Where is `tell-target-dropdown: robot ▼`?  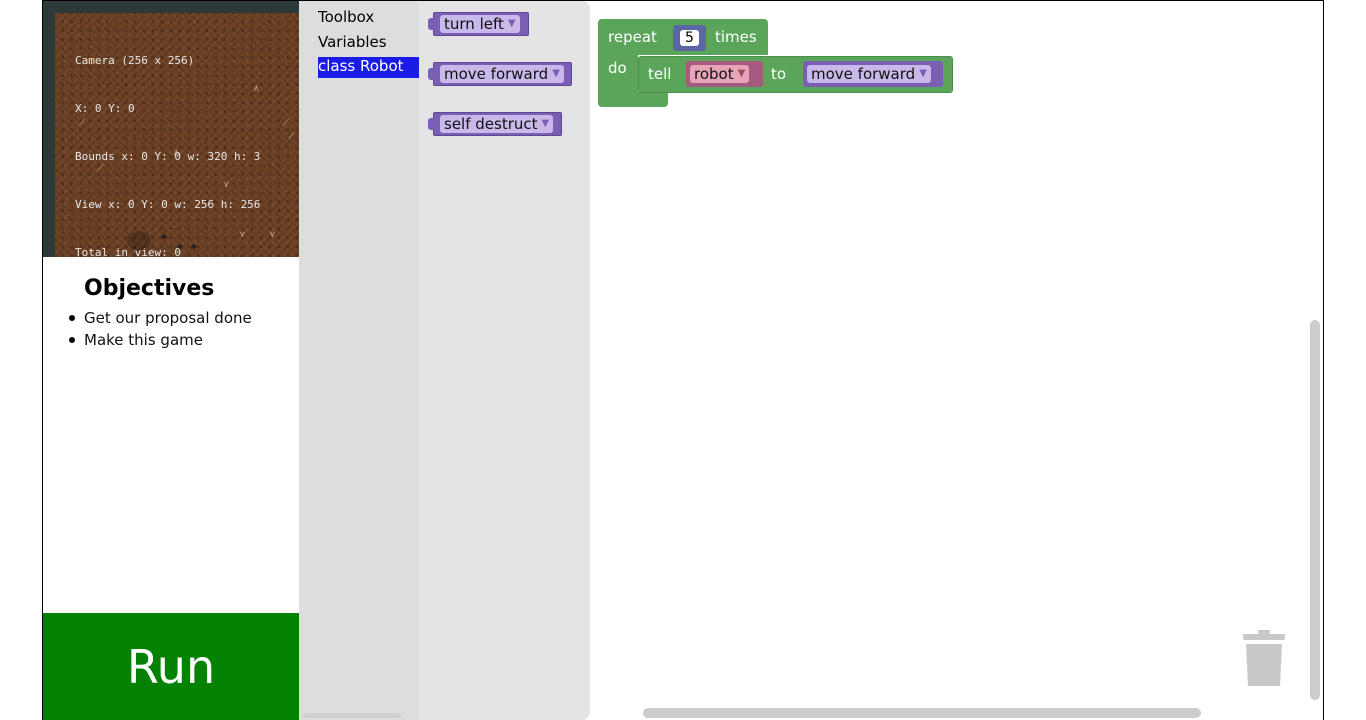 tell-target-dropdown: robot ▼ is located at coordinates (720, 74).